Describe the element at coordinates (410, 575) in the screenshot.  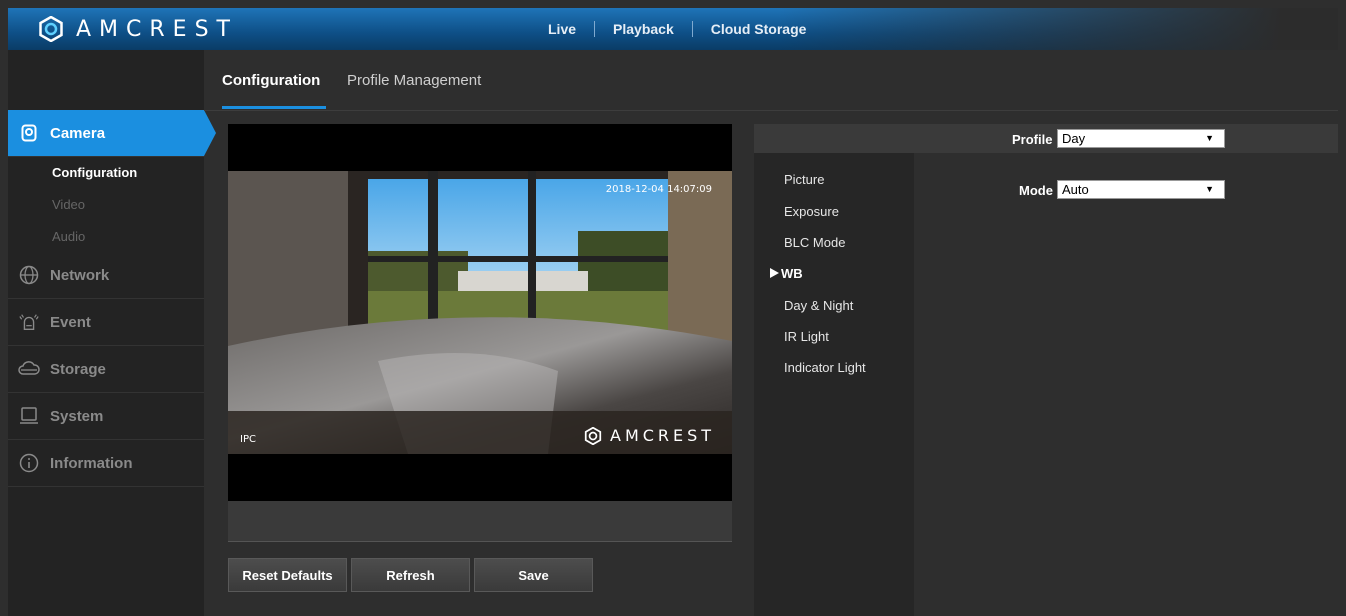
I see `refresh-button: Refresh` at that location.